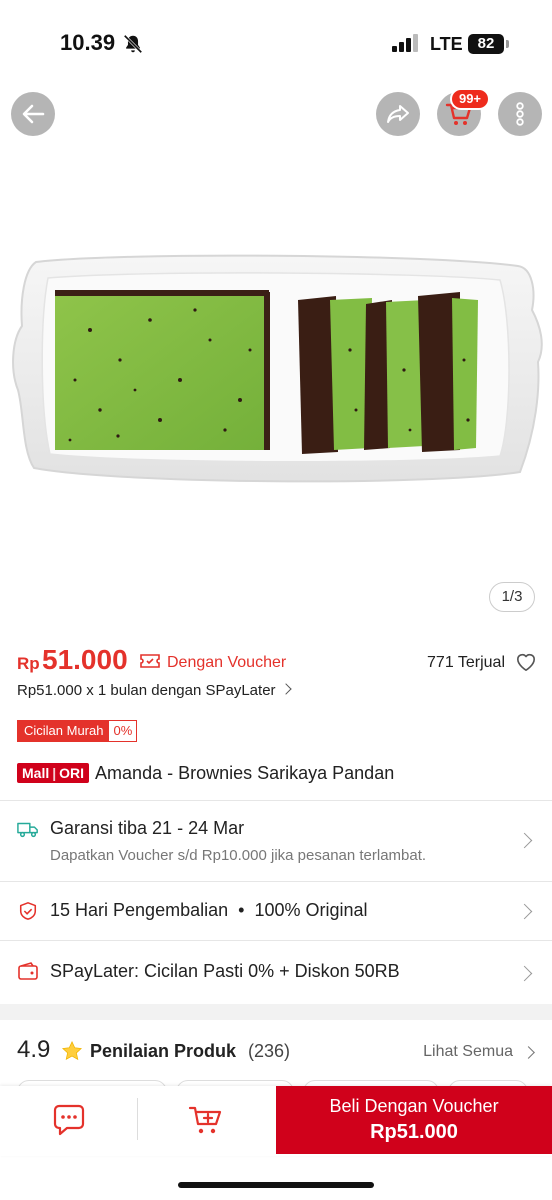  I want to click on cicilan-percent: 0%, so click(123, 730).